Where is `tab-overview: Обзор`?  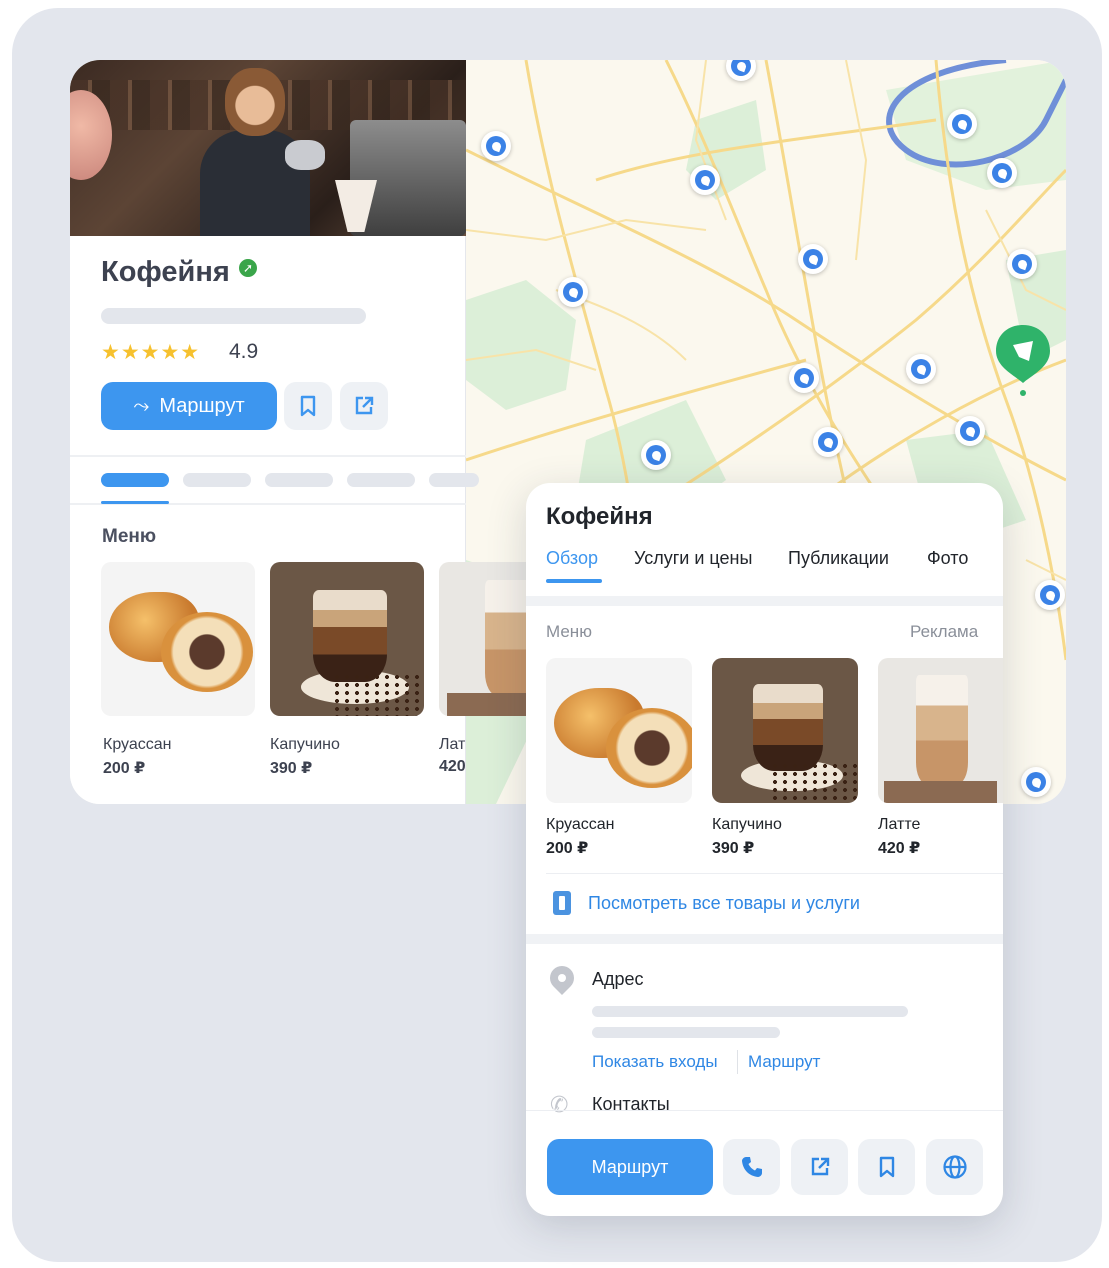
tab-overview: Обзор is located at coordinates (572, 558).